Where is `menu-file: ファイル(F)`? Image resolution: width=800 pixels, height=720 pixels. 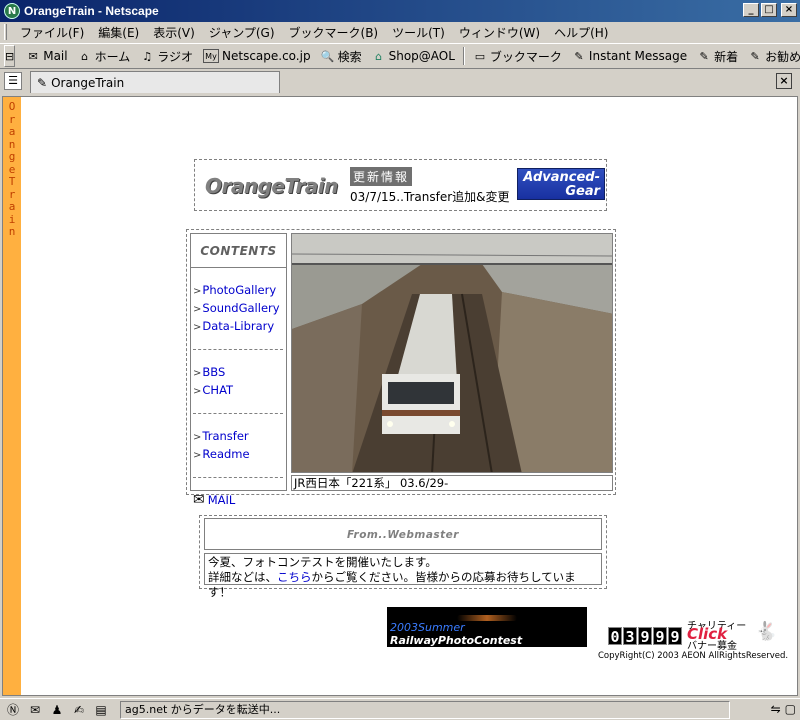 menu-file: ファイル(F) is located at coordinates (52, 32).